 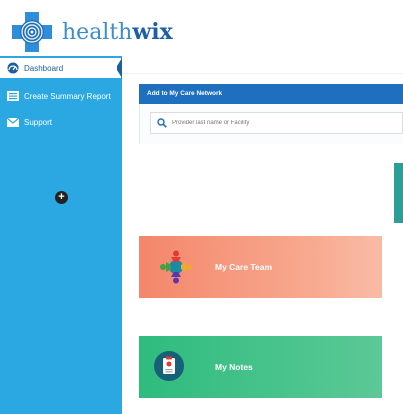 I want to click on my-care-team-label: My Care Team, so click(x=244, y=267).